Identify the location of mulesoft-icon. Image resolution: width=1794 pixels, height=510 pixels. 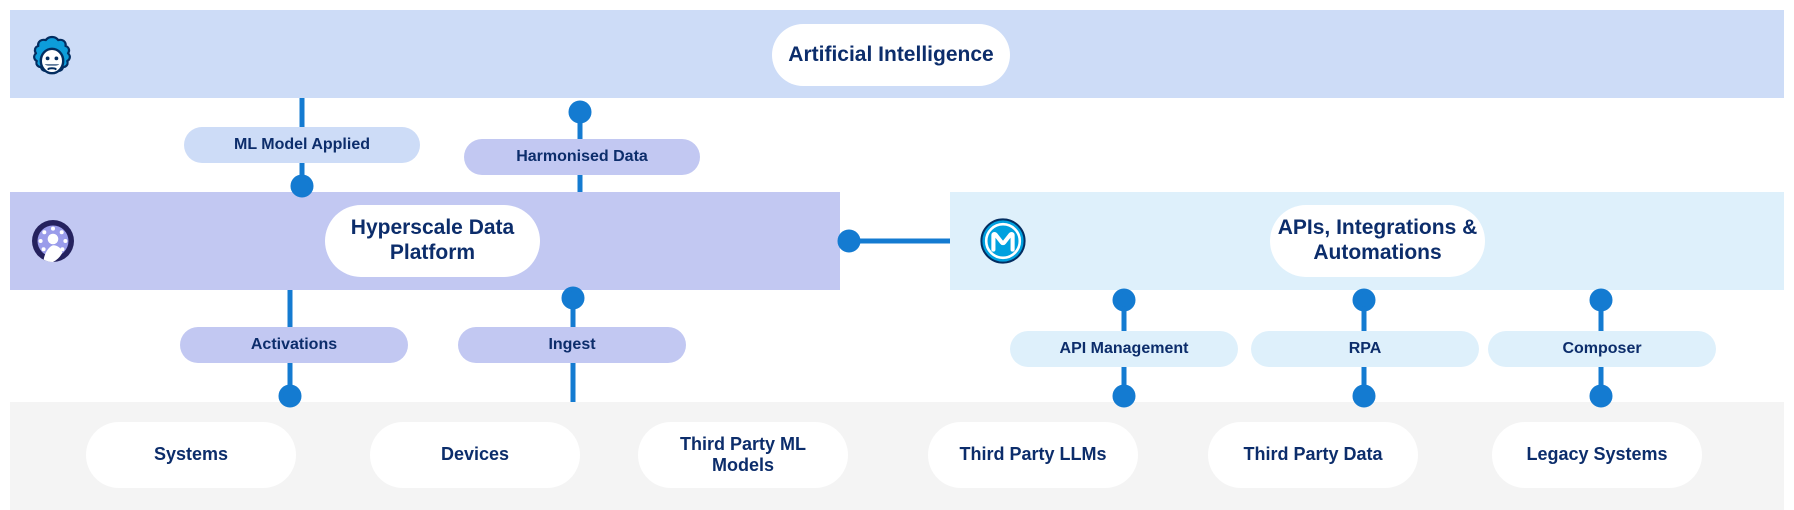
(1003, 241).